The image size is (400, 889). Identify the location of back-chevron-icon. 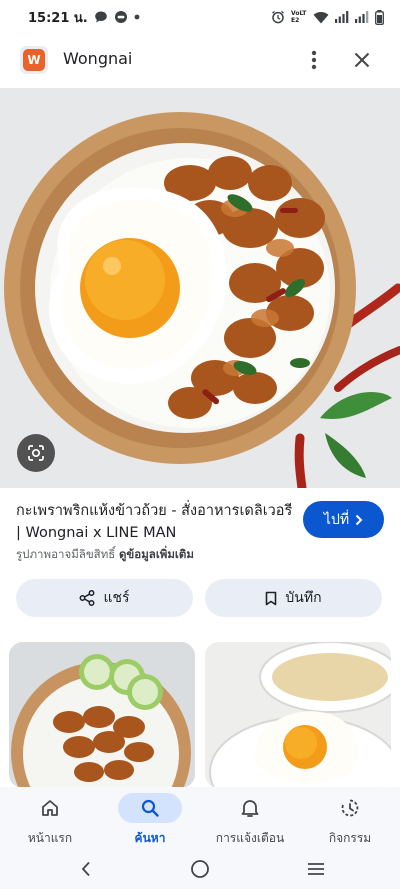
(85, 869).